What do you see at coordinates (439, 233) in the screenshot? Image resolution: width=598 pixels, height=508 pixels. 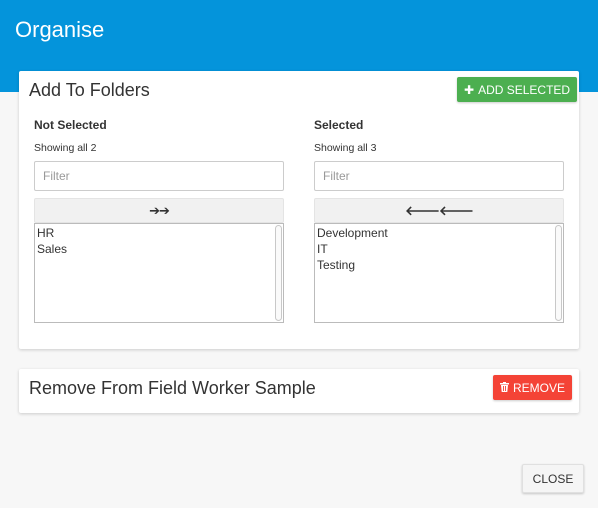 I see `list-item: Development` at bounding box center [439, 233].